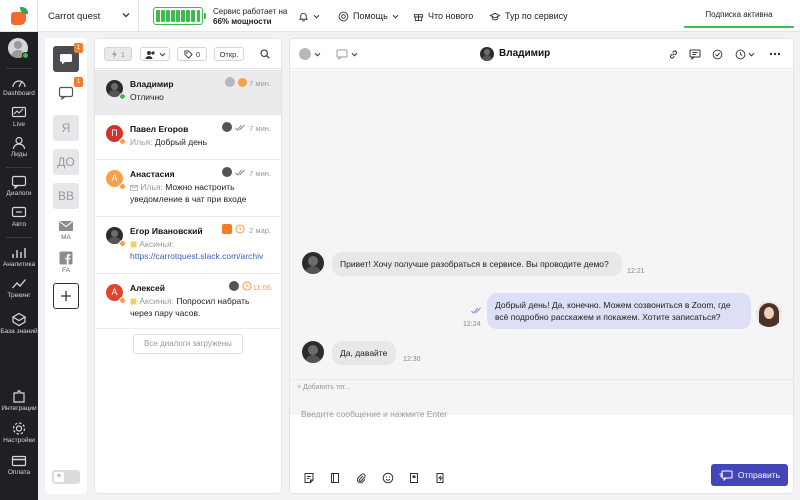 Image resolution: width=800 pixels, height=500 pixels. I want to click on help-menu: Помощь, so click(368, 16).